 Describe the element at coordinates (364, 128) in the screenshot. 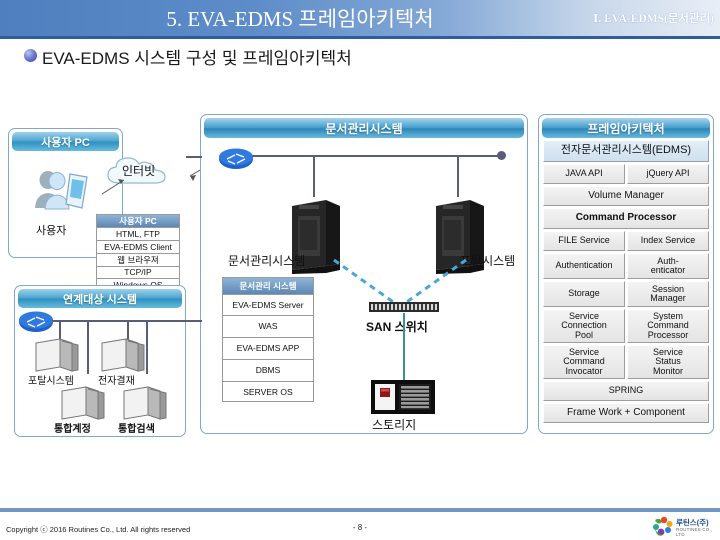

I see `dms-panel-header: 문서관리시스템` at that location.